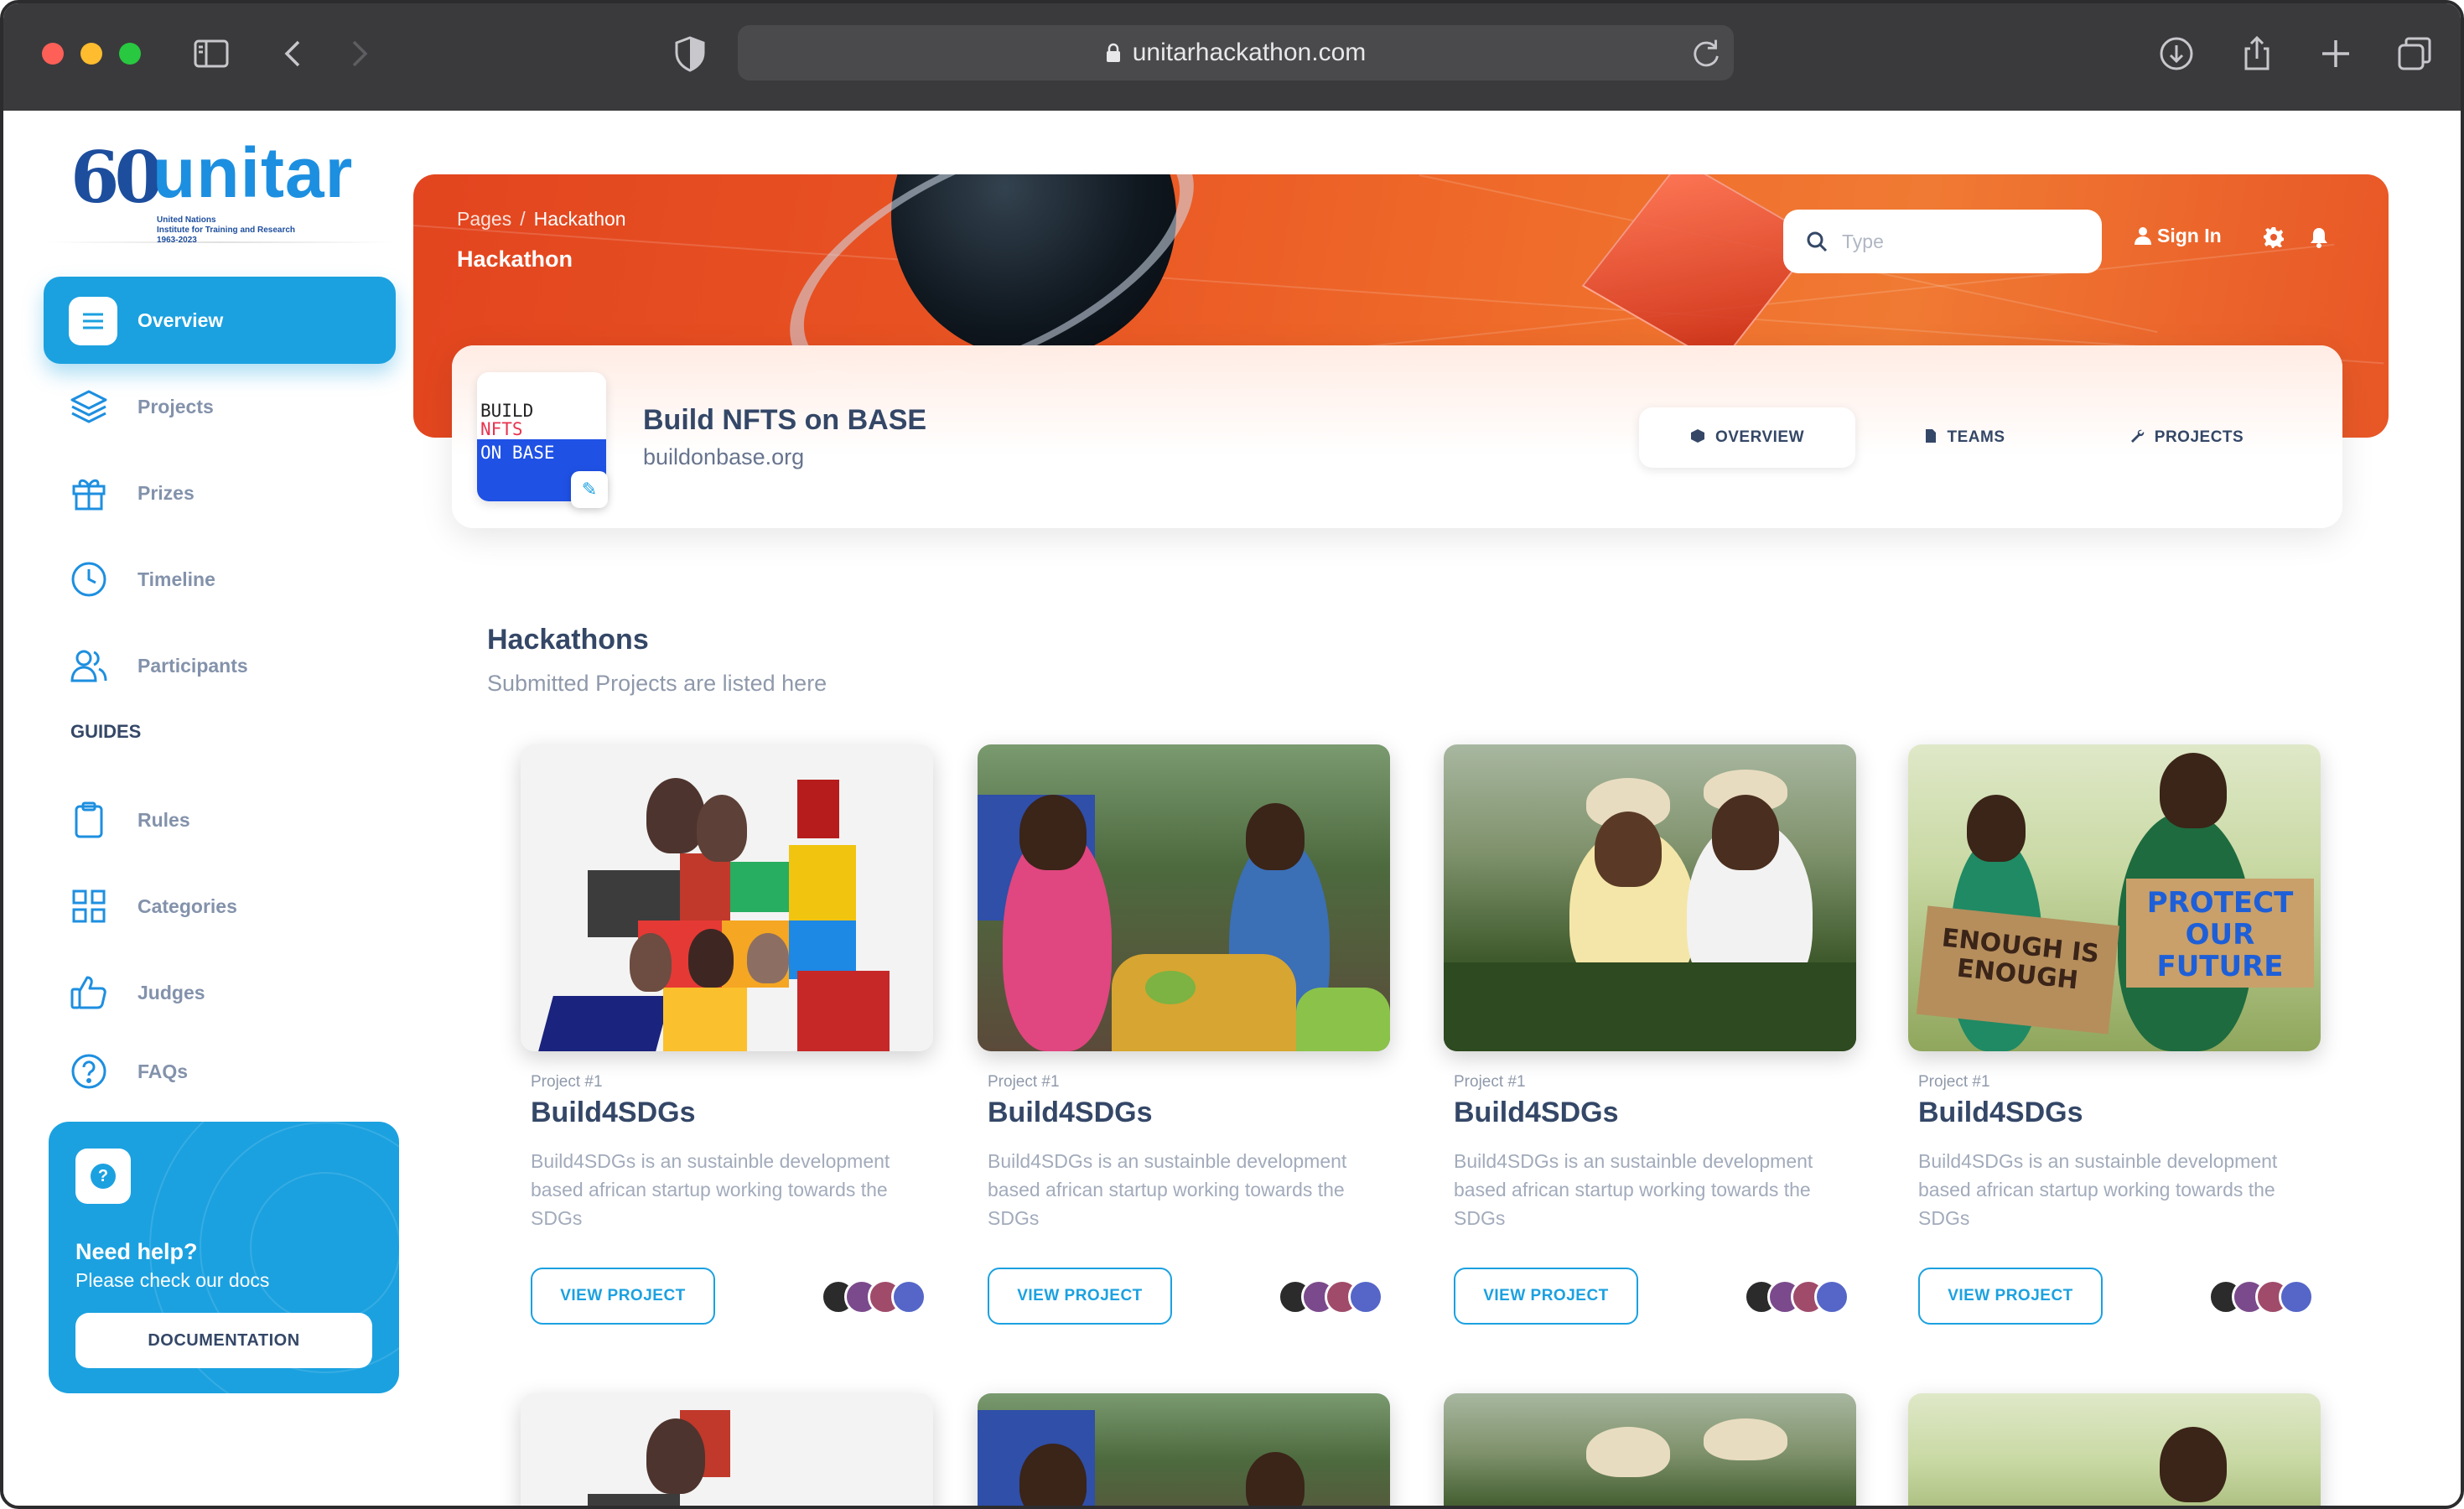 Image resolution: width=2464 pixels, height=1509 pixels. I want to click on sidebar-item-judges: Judges, so click(220, 992).